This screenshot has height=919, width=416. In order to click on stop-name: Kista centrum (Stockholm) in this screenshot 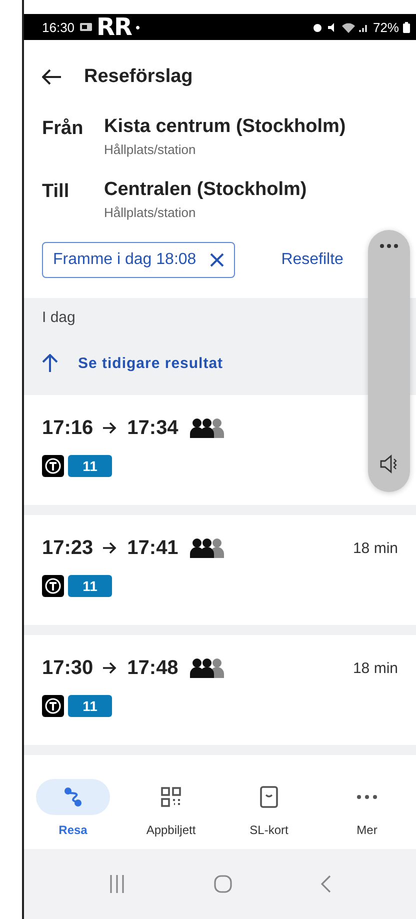, I will do `click(225, 127)`.